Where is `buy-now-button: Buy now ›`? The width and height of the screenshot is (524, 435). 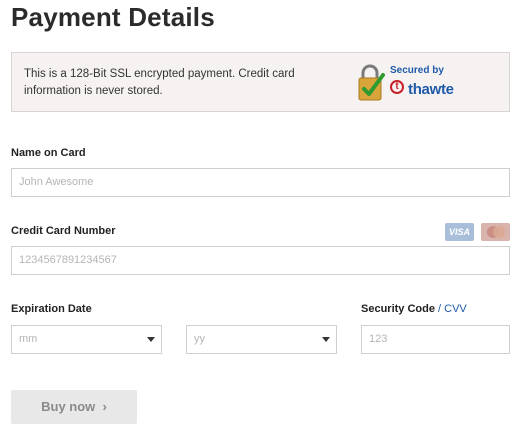 buy-now-button: Buy now › is located at coordinates (74, 407).